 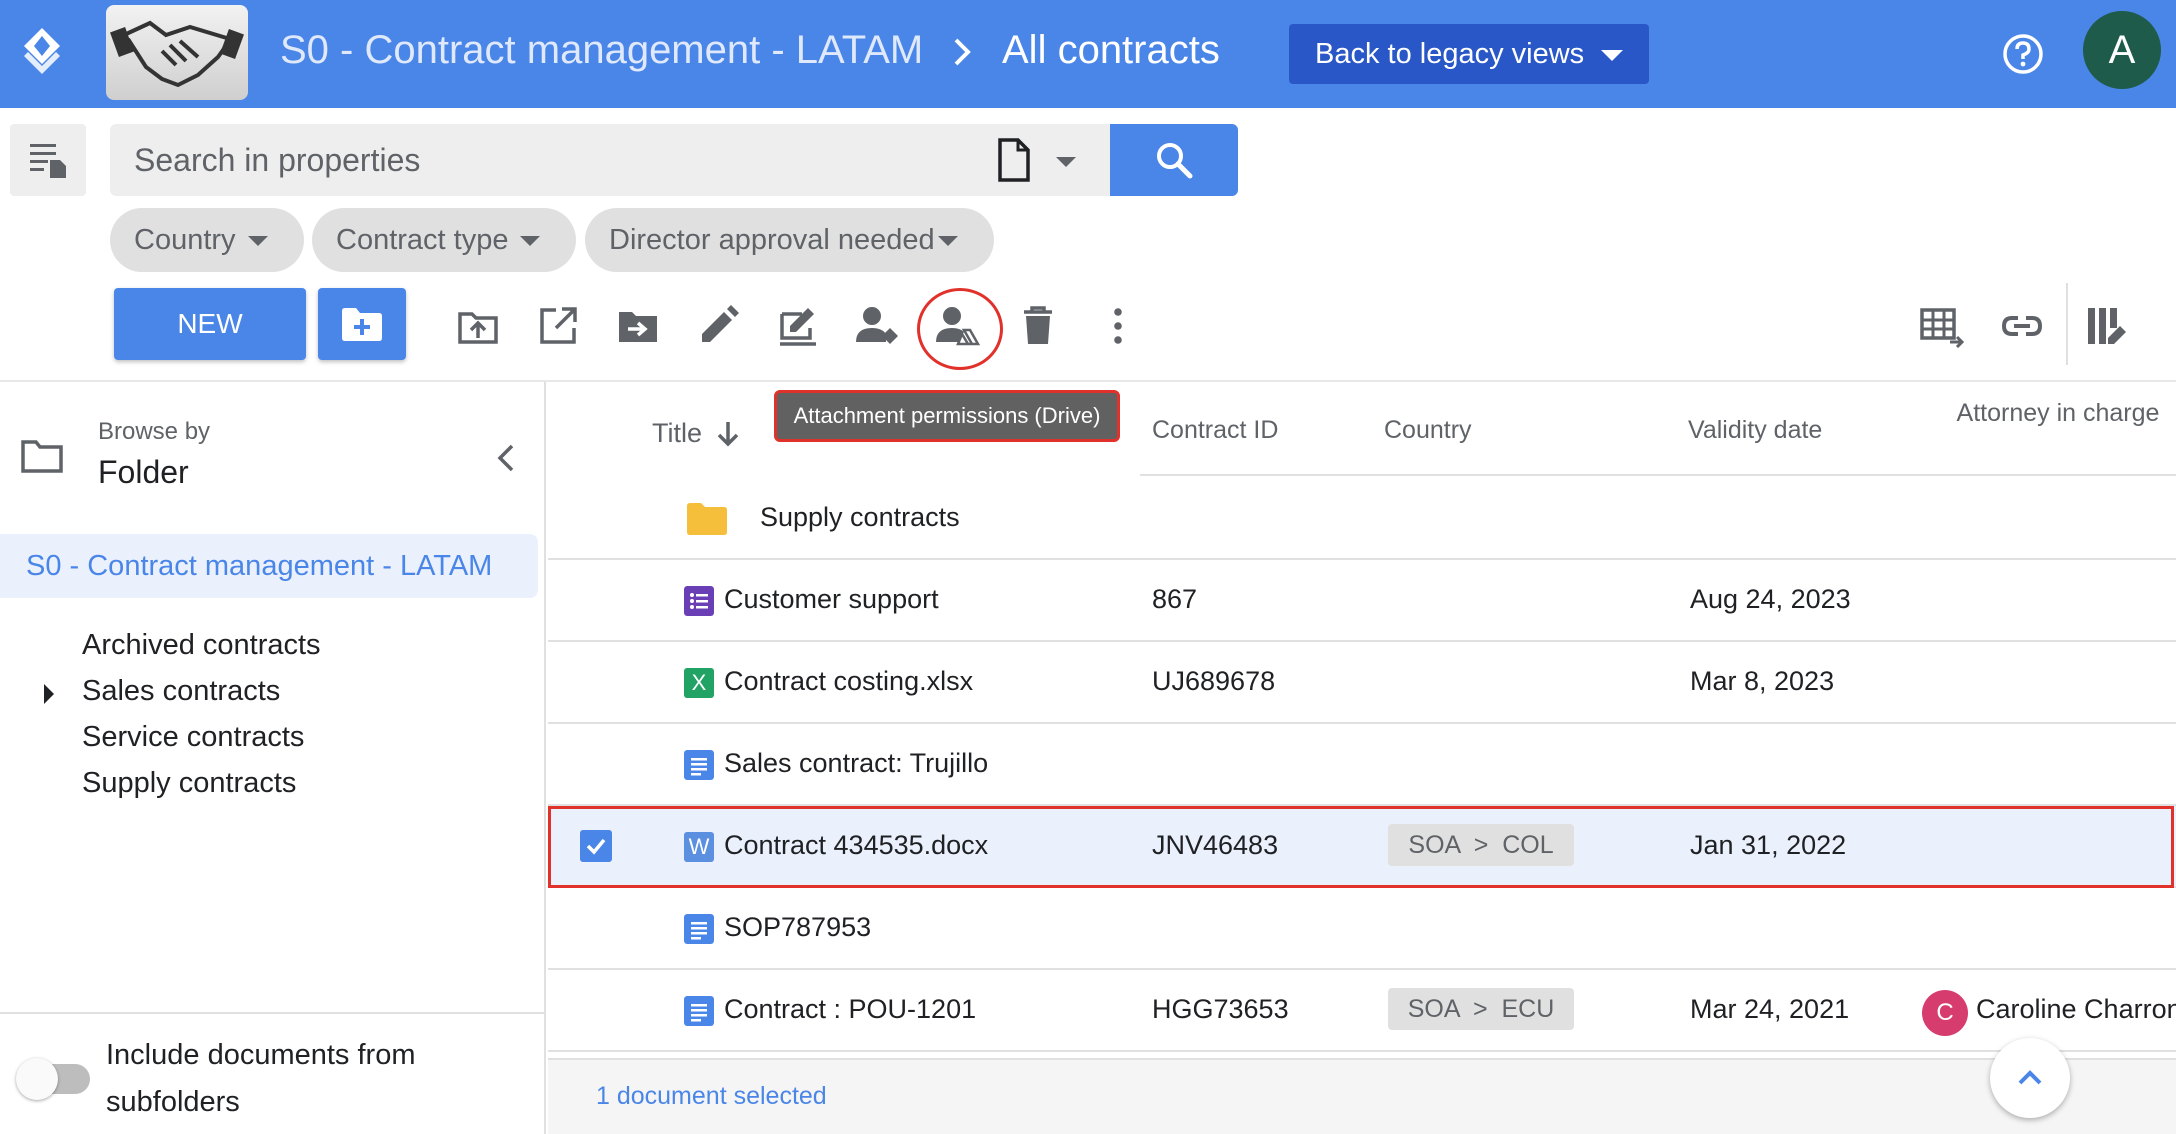 What do you see at coordinates (2058, 413) in the screenshot?
I see `column-header-attorney: Attorney in charge` at bounding box center [2058, 413].